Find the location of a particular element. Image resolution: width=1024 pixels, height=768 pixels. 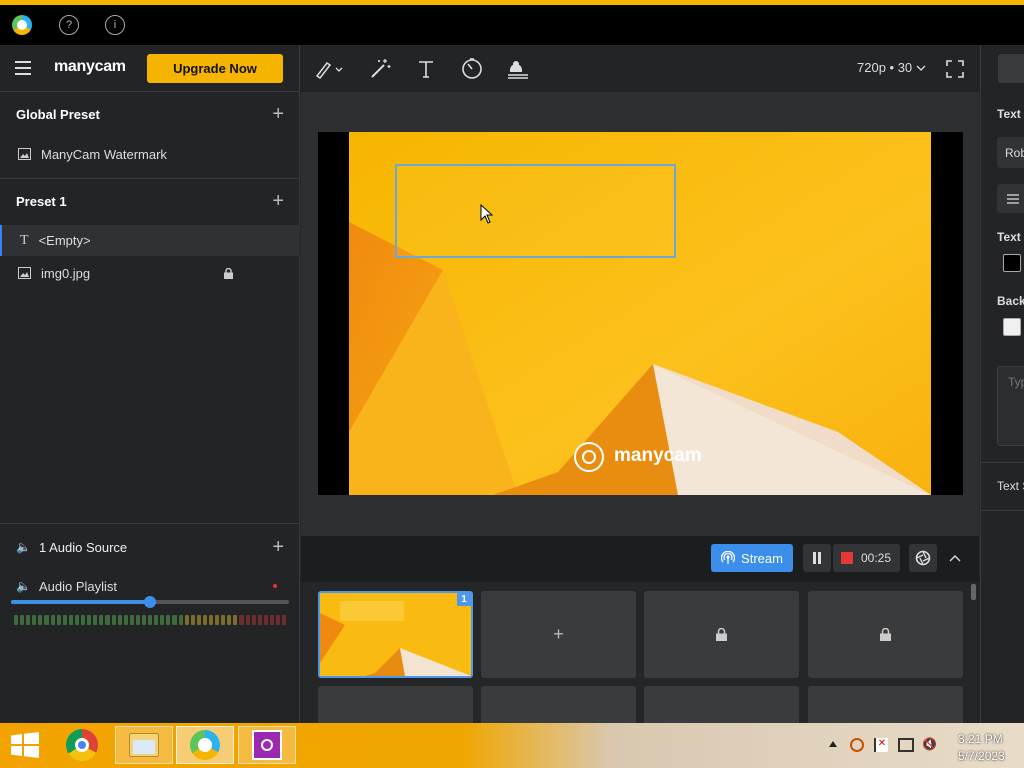

add-audio-source-icon: + is located at coordinates (278, 547).